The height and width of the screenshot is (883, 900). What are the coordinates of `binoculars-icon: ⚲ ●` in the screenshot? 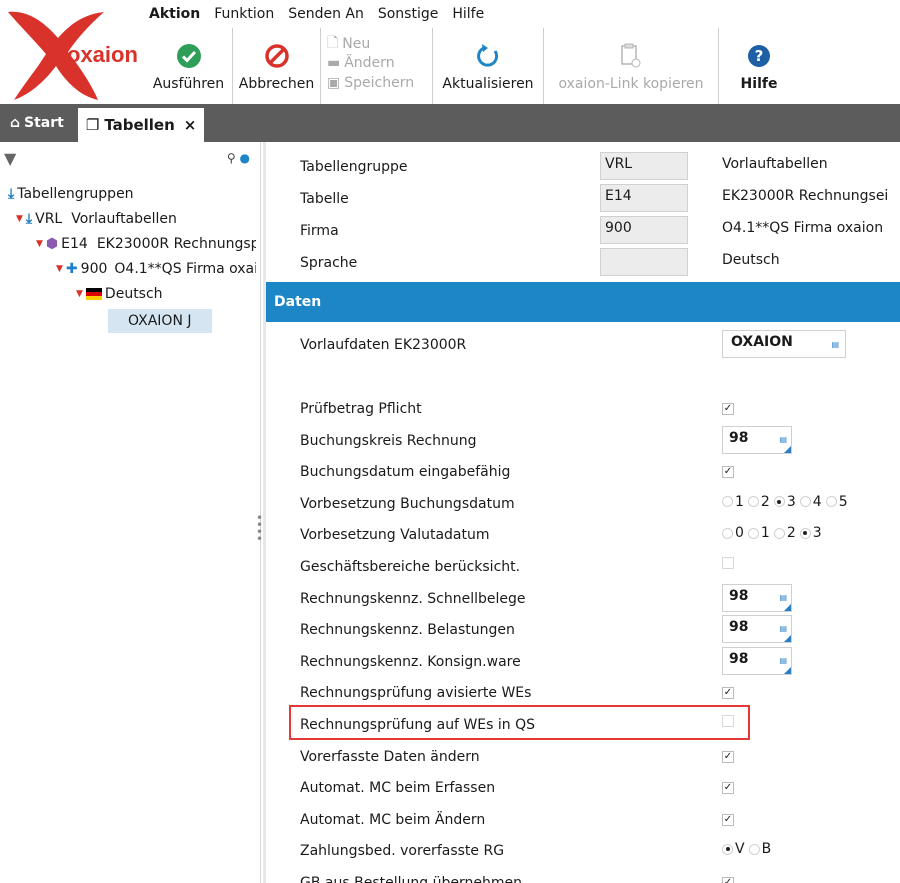 It's located at (238, 158).